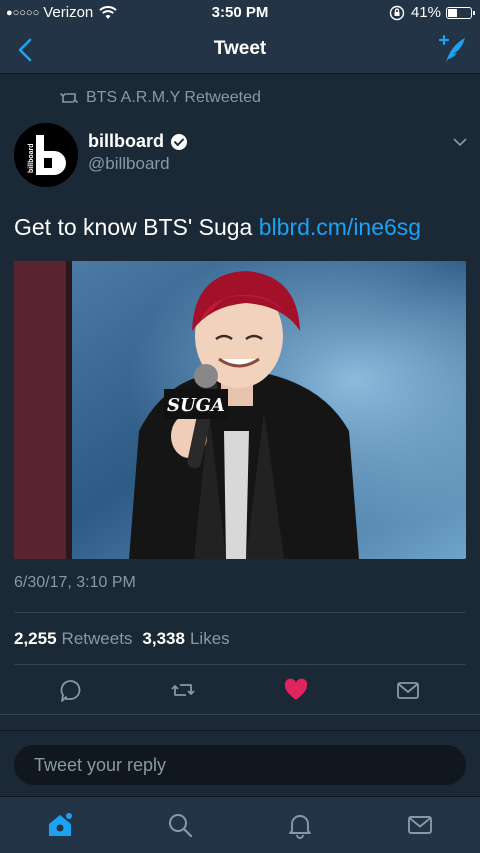 The height and width of the screenshot is (853, 480). Describe the element at coordinates (210, 639) in the screenshot. I see `likes-label: Likes` at that location.